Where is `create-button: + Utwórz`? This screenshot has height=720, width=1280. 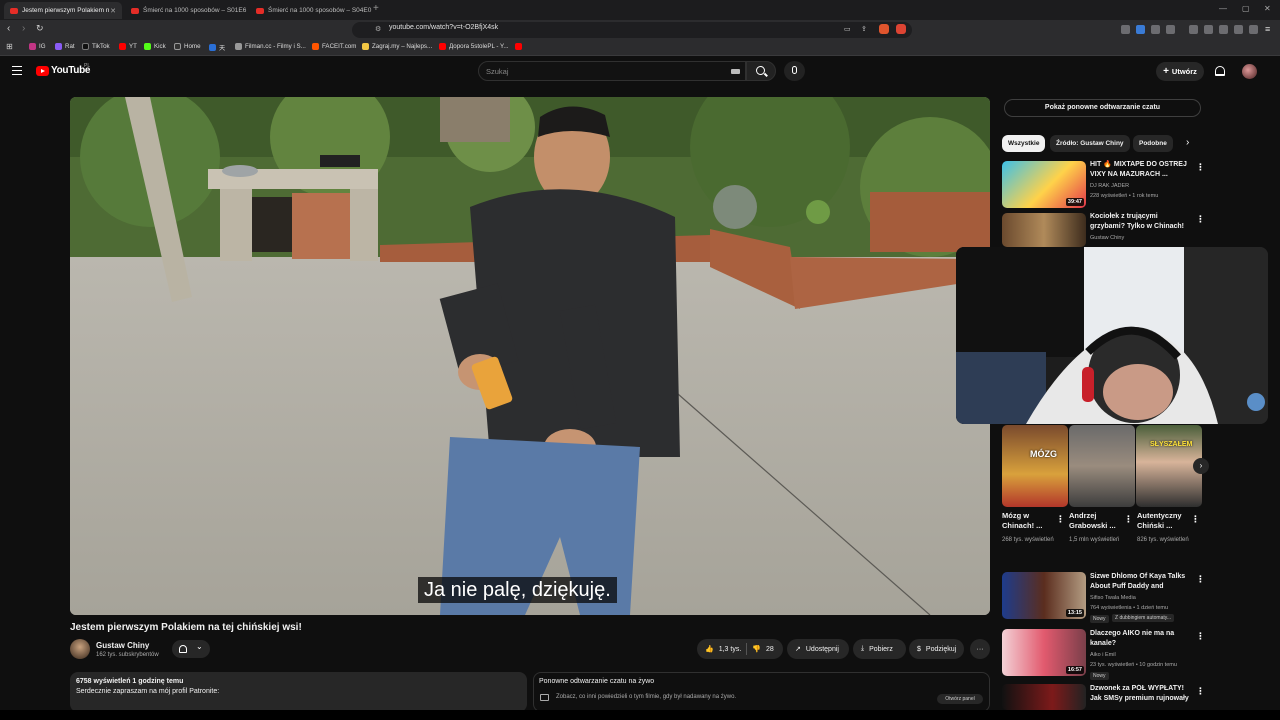
create-button: + Utwórz is located at coordinates (1180, 71).